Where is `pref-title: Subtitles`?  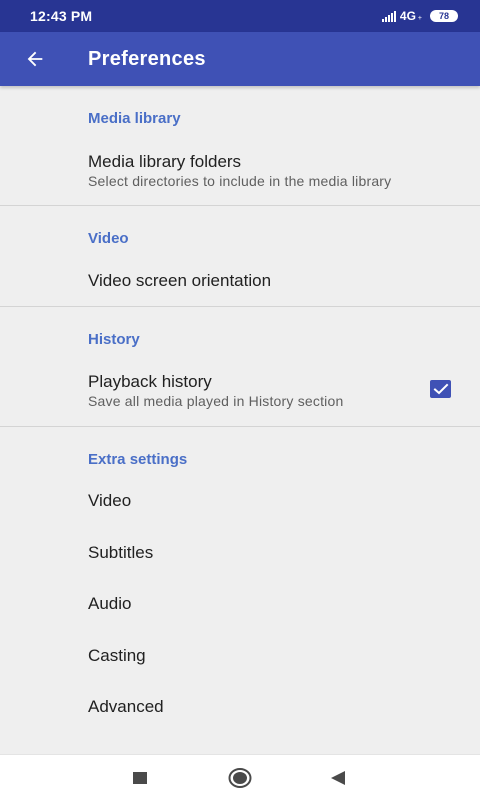 pref-title: Subtitles is located at coordinates (121, 552).